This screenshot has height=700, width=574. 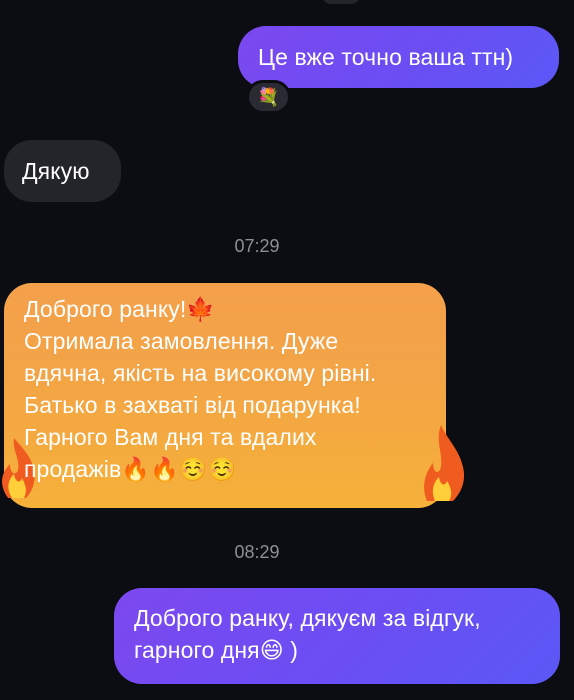 I want to click on bottom-safe-area, so click(x=287, y=695).